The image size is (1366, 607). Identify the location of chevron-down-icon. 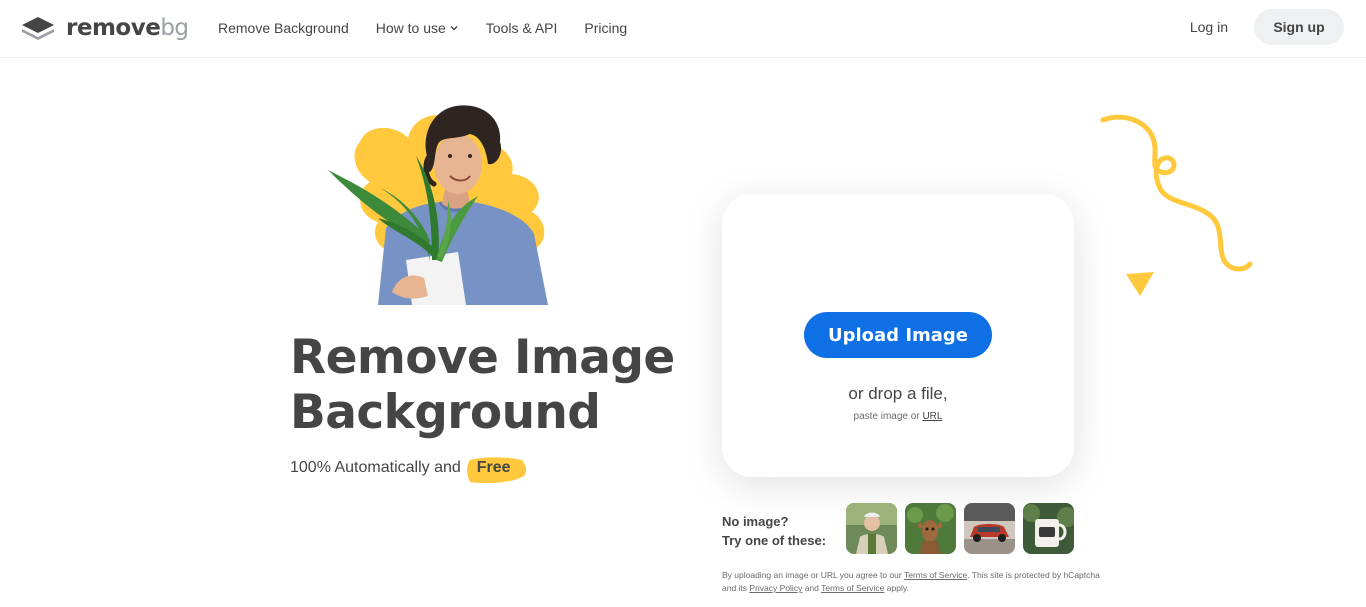
(454, 28).